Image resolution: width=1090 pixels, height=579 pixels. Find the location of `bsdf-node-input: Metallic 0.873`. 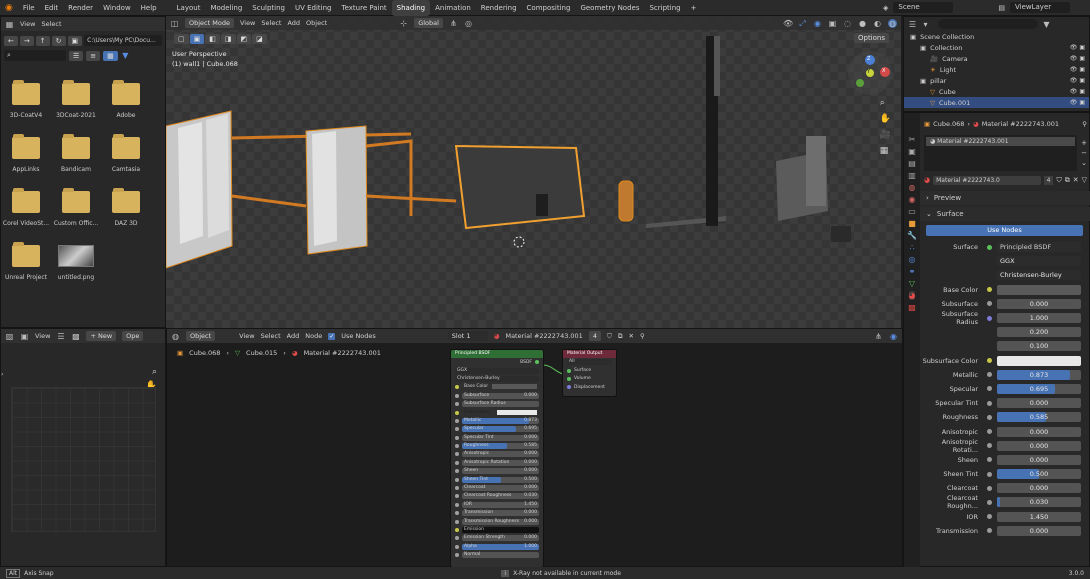

bsdf-node-input: Metallic 0.873 is located at coordinates (497, 421).